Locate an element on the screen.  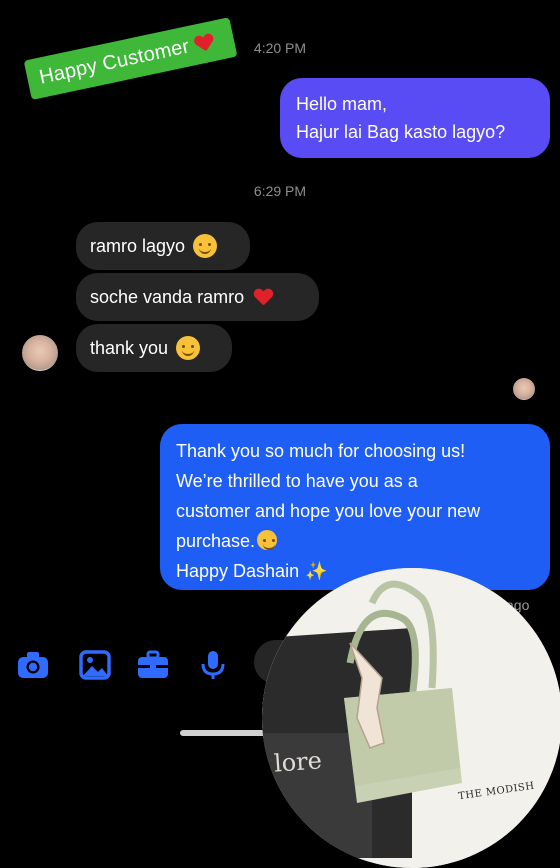
message-line: Hajur lai Bag kasto lagyo? is located at coordinates (401, 132).